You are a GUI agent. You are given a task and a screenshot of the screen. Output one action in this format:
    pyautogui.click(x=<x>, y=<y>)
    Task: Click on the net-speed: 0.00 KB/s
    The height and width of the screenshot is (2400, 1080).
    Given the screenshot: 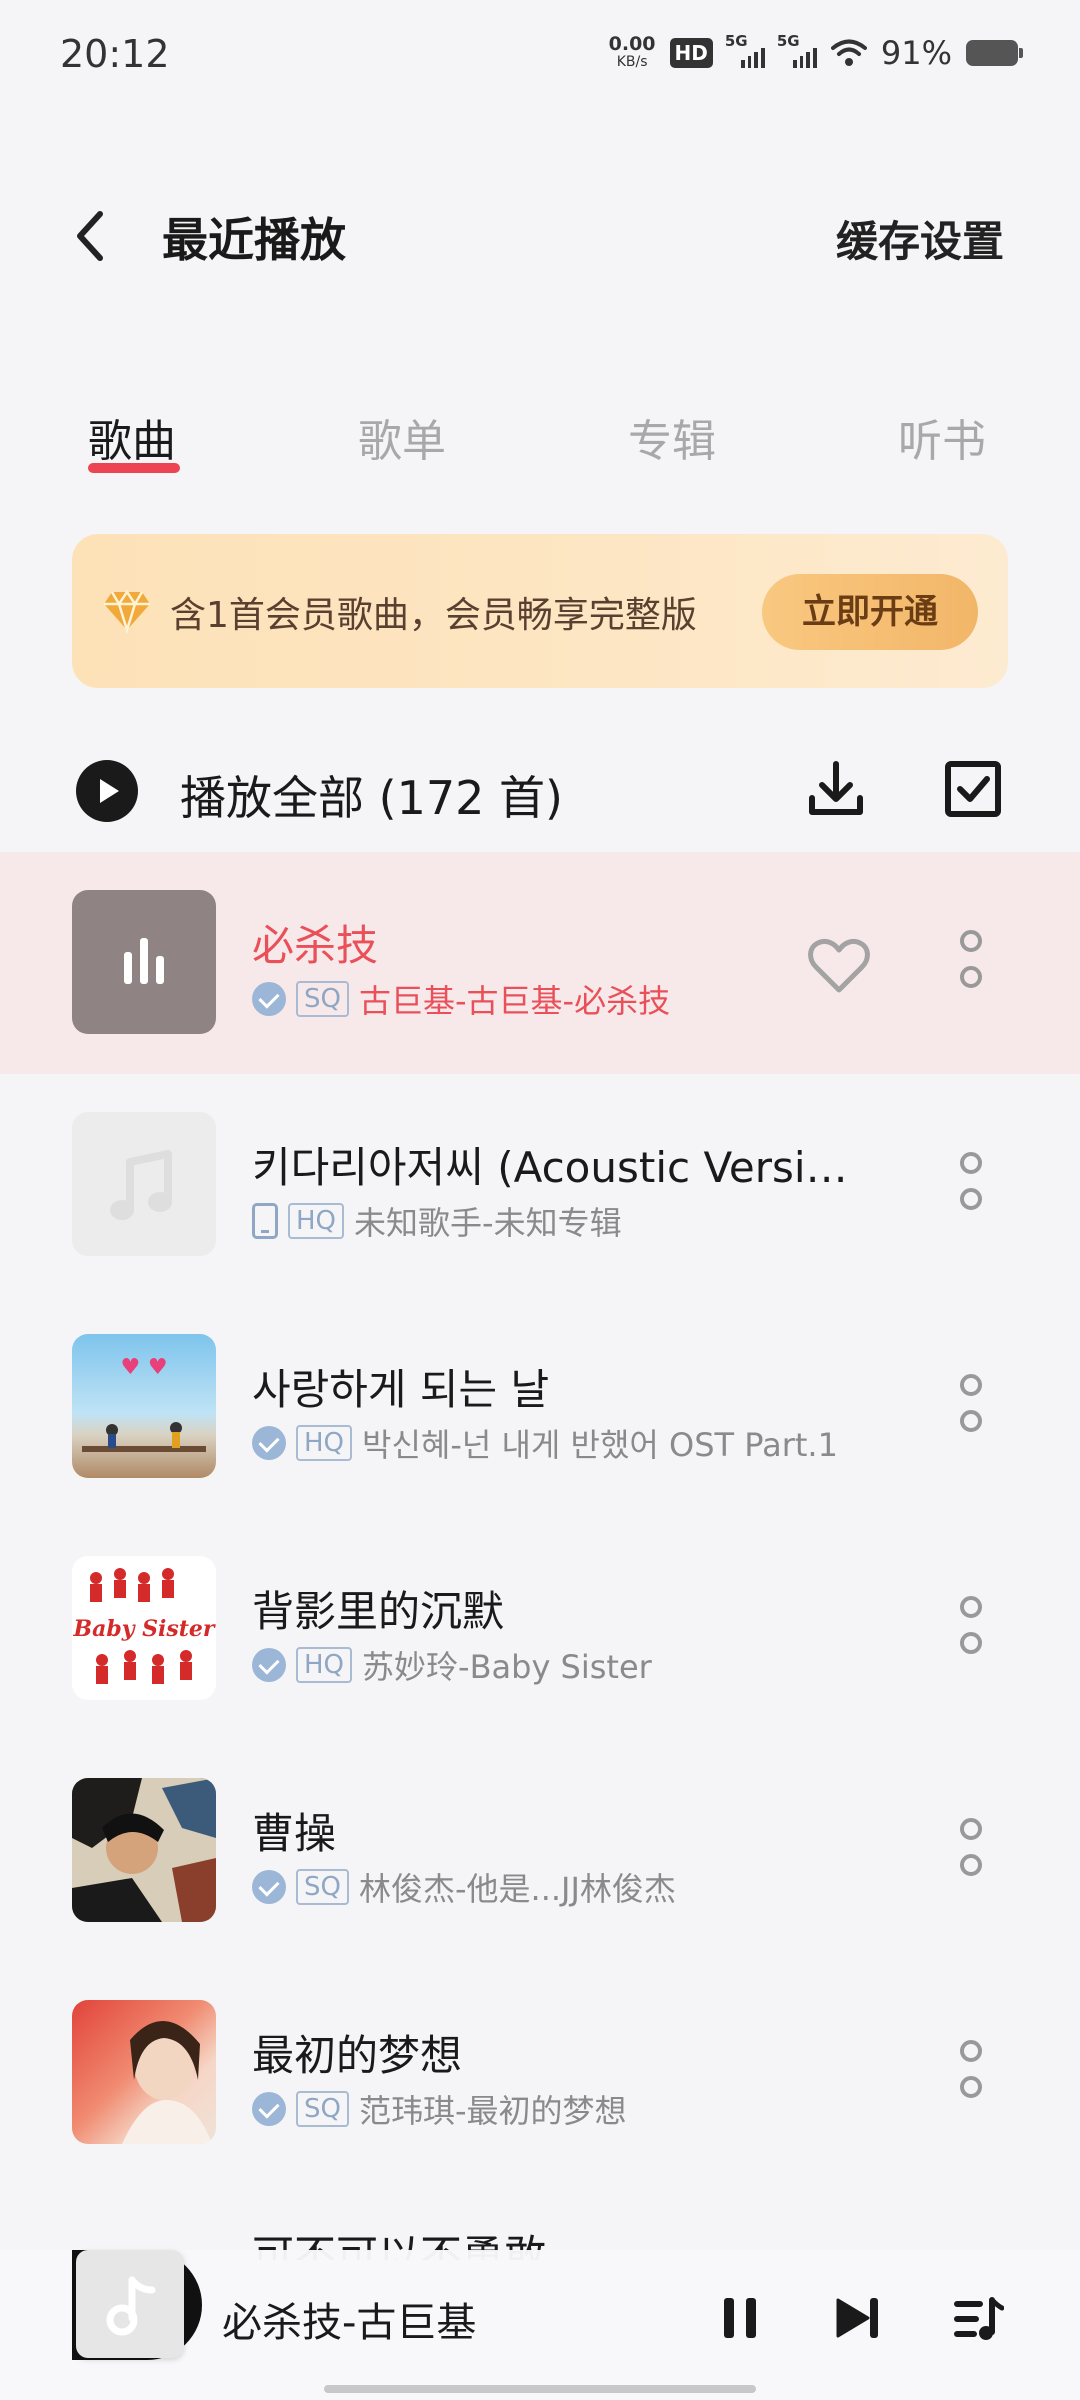 What is the action you would take?
    pyautogui.click(x=632, y=53)
    